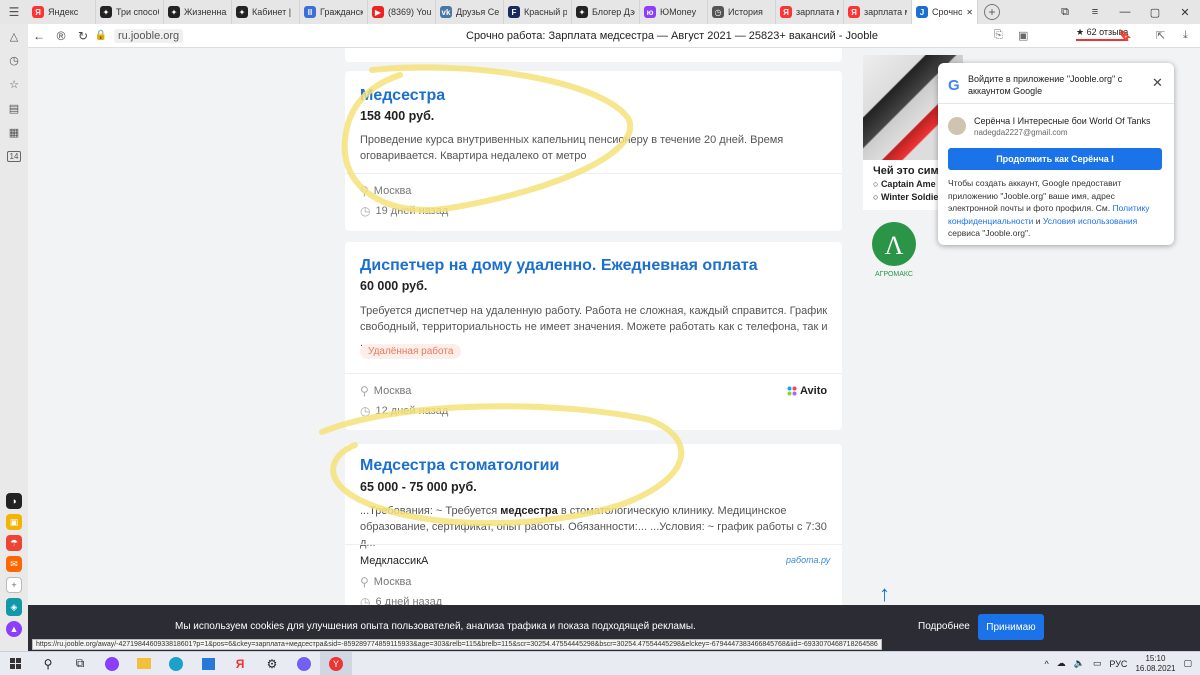 Image resolution: width=1200 pixels, height=675 pixels. I want to click on clock-date: 16.08.2021, so click(1155, 668).